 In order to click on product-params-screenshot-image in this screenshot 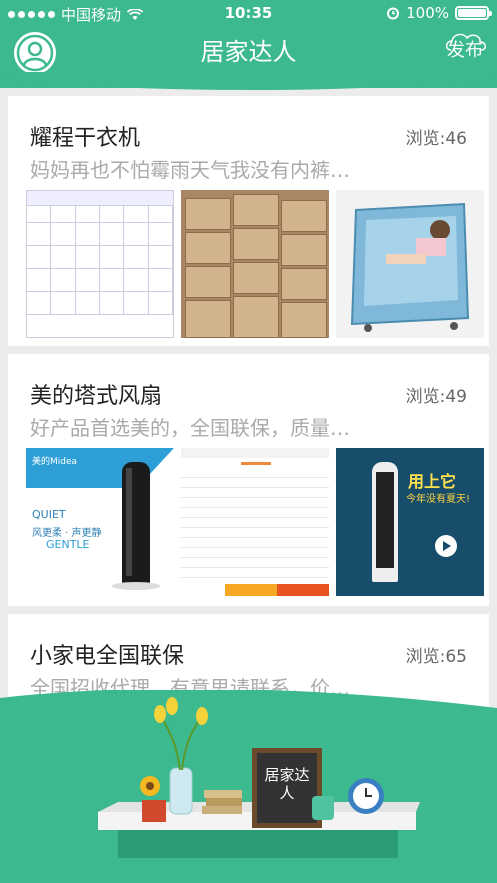, I will do `click(255, 522)`.